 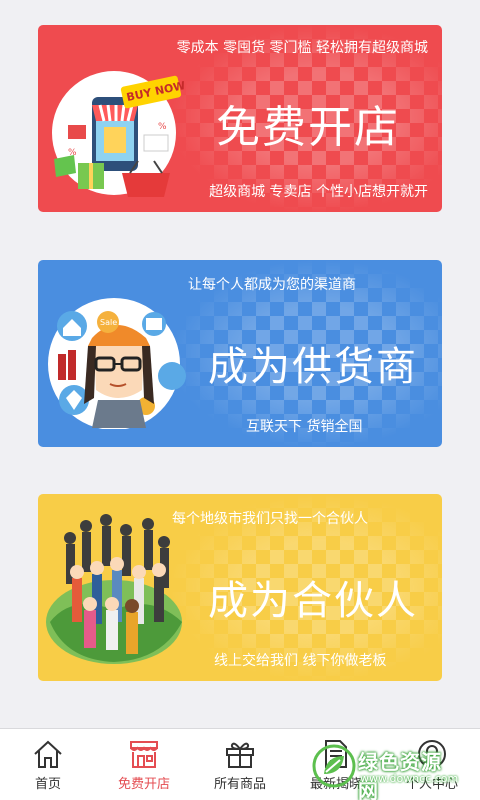 I want to click on tab-all-products: 所有商品, so click(x=240, y=764).